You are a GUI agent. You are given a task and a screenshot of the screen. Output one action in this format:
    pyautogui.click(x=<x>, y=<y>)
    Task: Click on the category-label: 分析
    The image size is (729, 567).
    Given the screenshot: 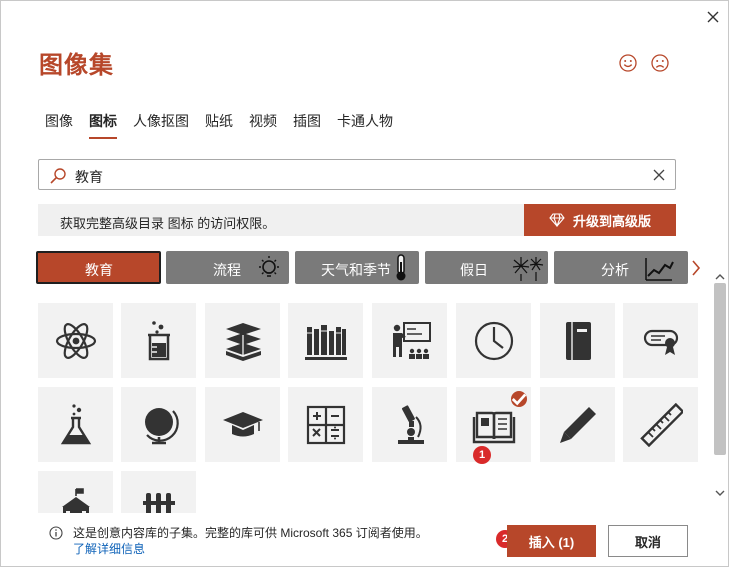 What is the action you would take?
    pyautogui.click(x=615, y=270)
    